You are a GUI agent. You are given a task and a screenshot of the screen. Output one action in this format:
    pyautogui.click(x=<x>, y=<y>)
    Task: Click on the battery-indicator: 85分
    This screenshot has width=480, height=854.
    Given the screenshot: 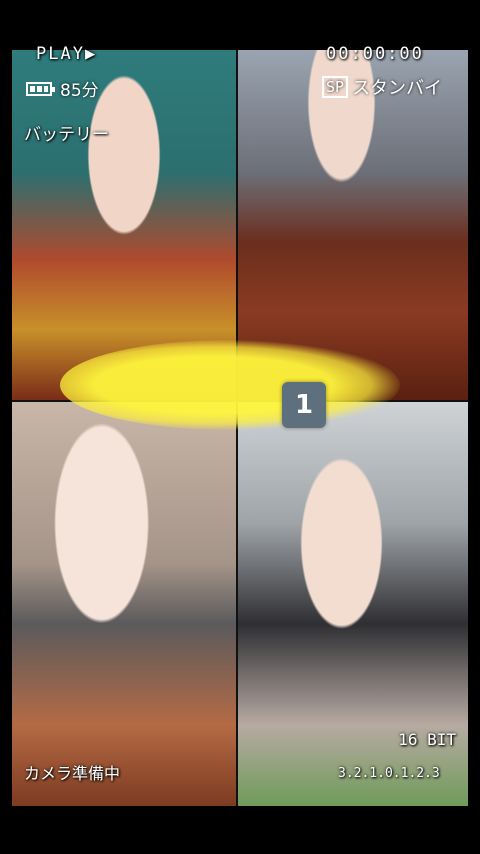 What is the action you would take?
    pyautogui.click(x=62, y=88)
    